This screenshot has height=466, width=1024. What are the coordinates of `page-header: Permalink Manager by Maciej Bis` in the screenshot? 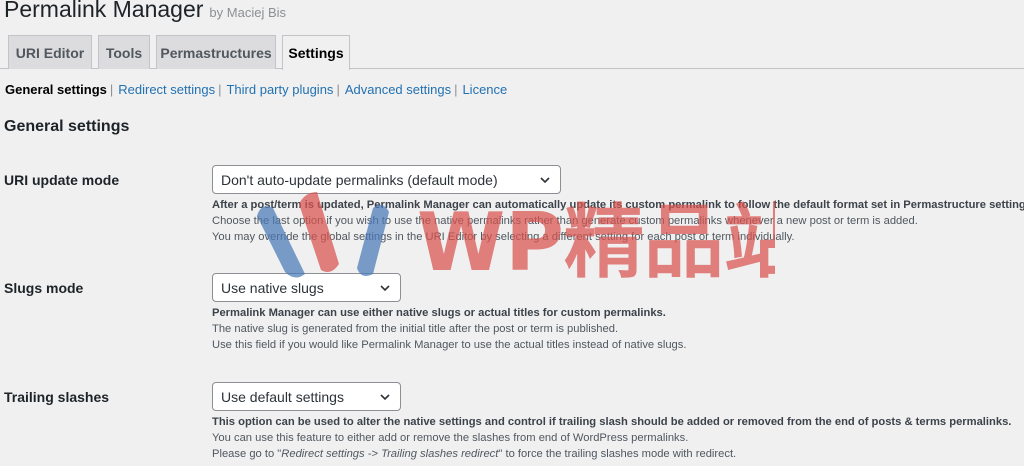 It's located at (145, 13).